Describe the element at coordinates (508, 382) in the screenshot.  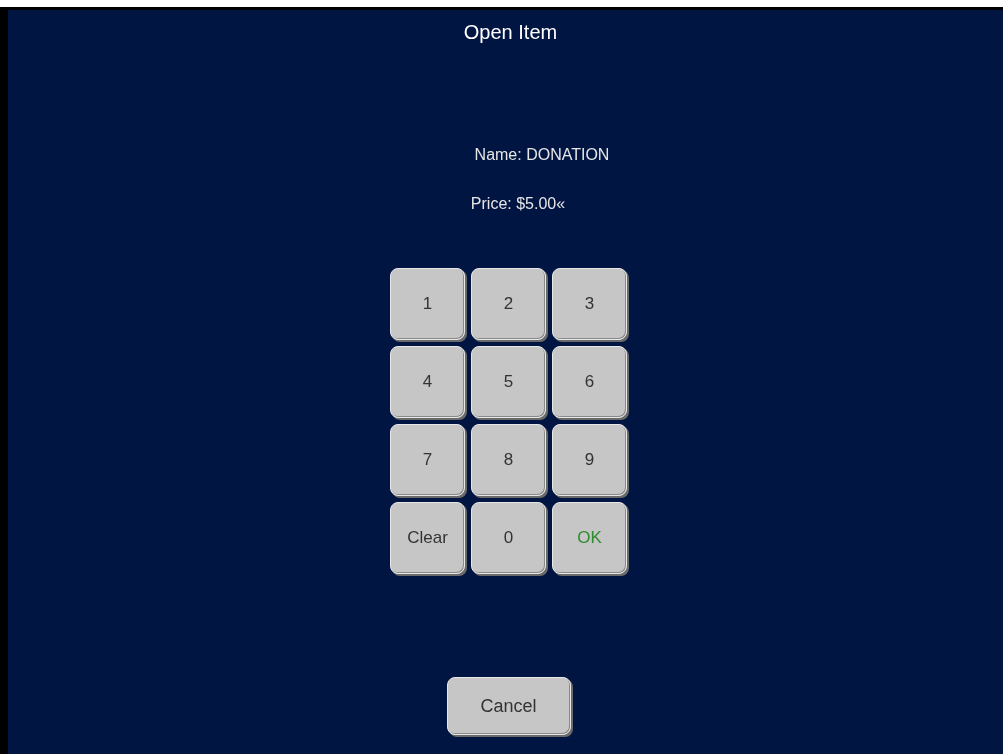
I see `keypad-button: 5` at that location.